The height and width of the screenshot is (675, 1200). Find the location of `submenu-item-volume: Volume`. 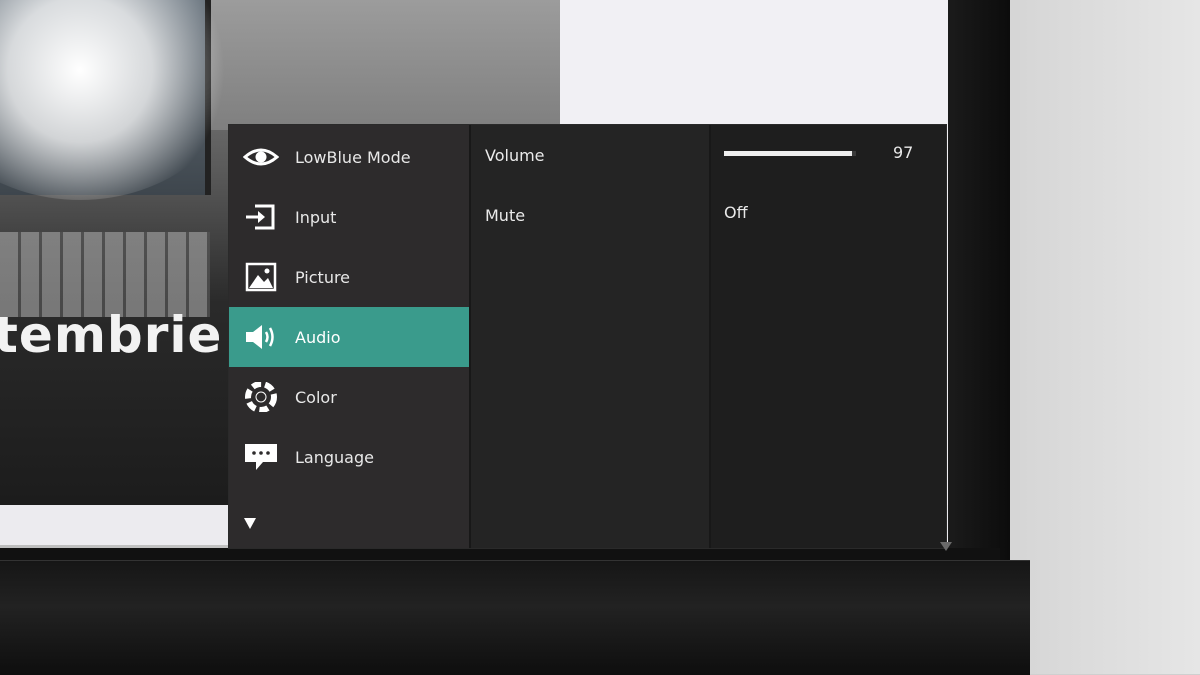

submenu-item-volume: Volume is located at coordinates (515, 155).